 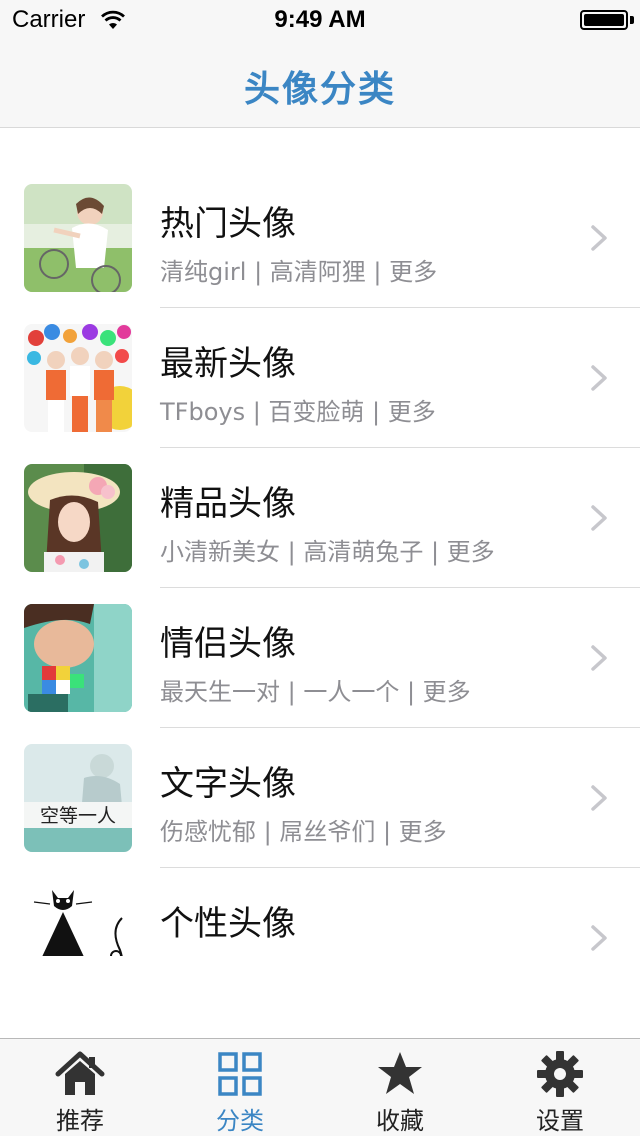 I want to click on tab-label: 分类, so click(x=240, y=1121).